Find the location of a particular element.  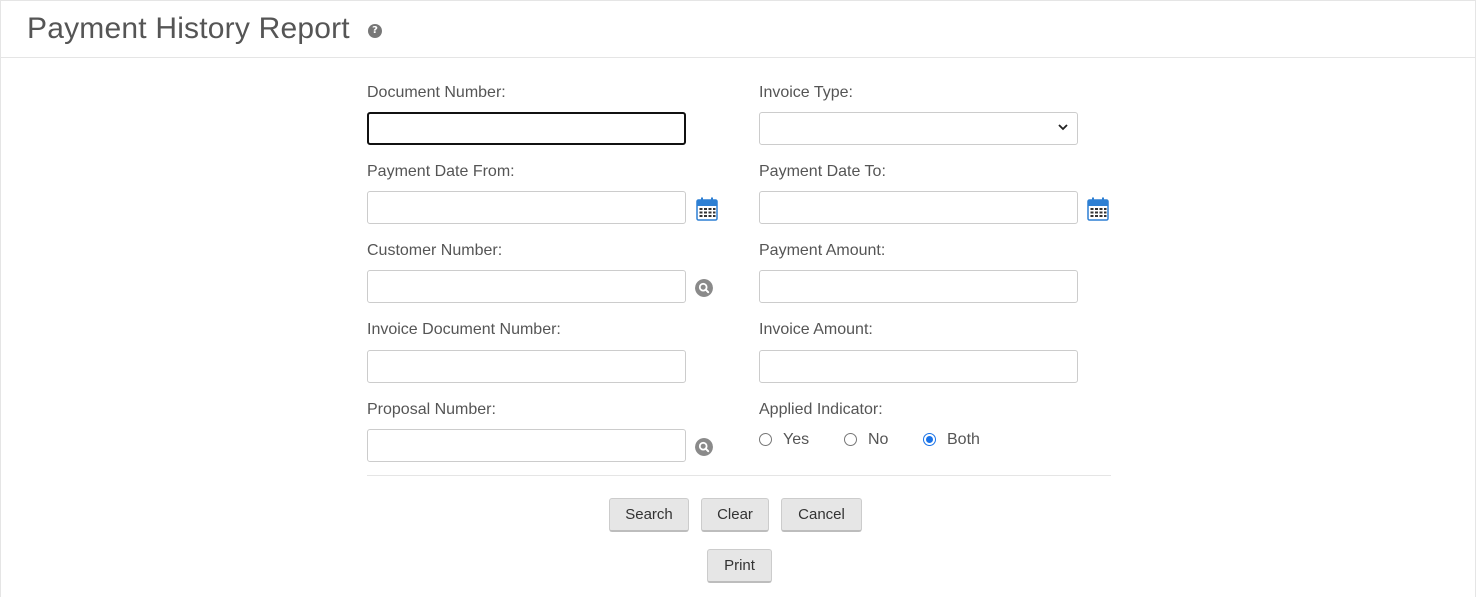

invoice-document-number-label: Invoice Document Number: is located at coordinates (464, 329).